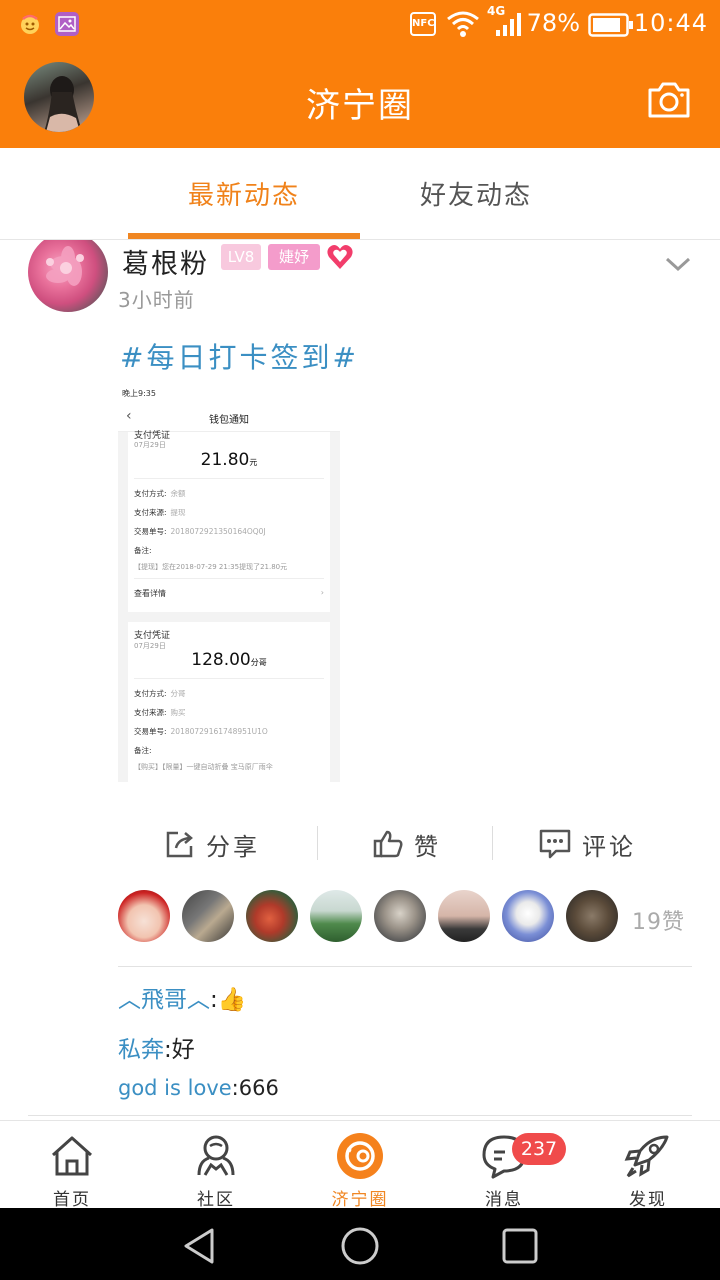 This screenshot has width=720, height=1280. I want to click on feed-tabs: 最新动态 好友动态, so click(360, 194).